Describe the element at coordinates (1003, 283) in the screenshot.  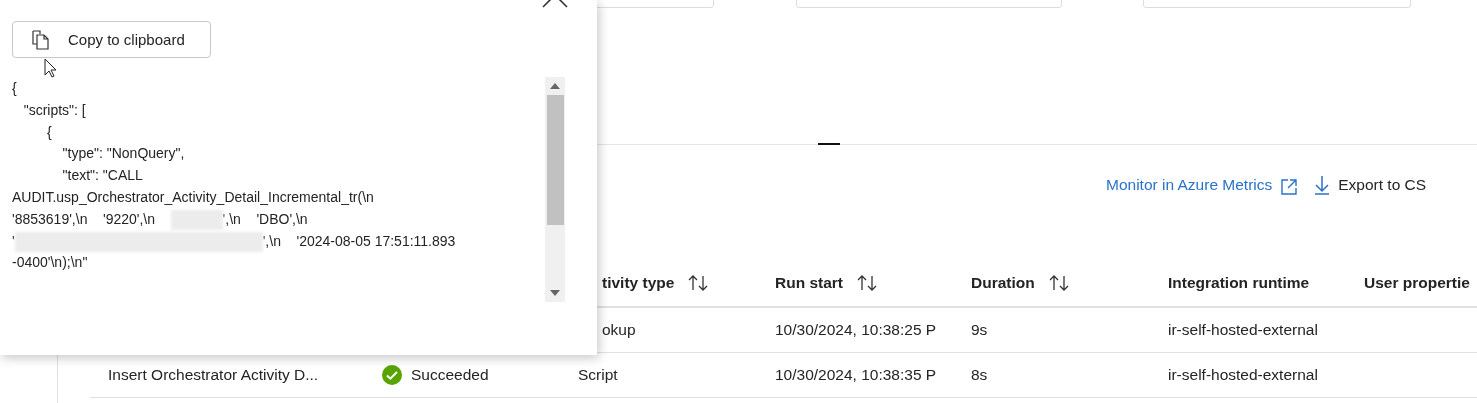
I see `column-header: Duration` at that location.